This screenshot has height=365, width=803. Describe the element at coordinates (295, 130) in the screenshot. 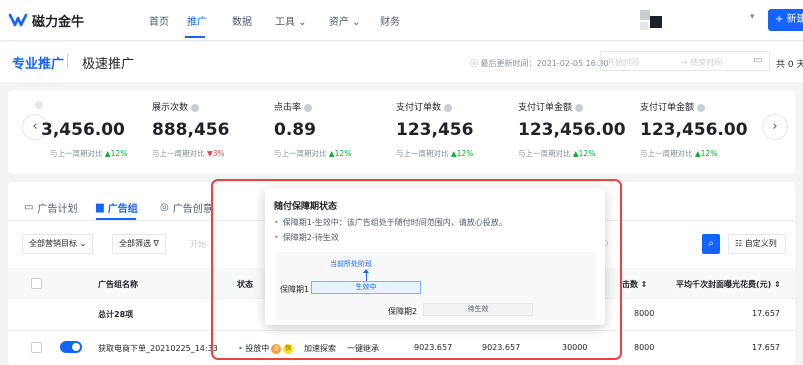

I see `metric-value: 0.89` at that location.